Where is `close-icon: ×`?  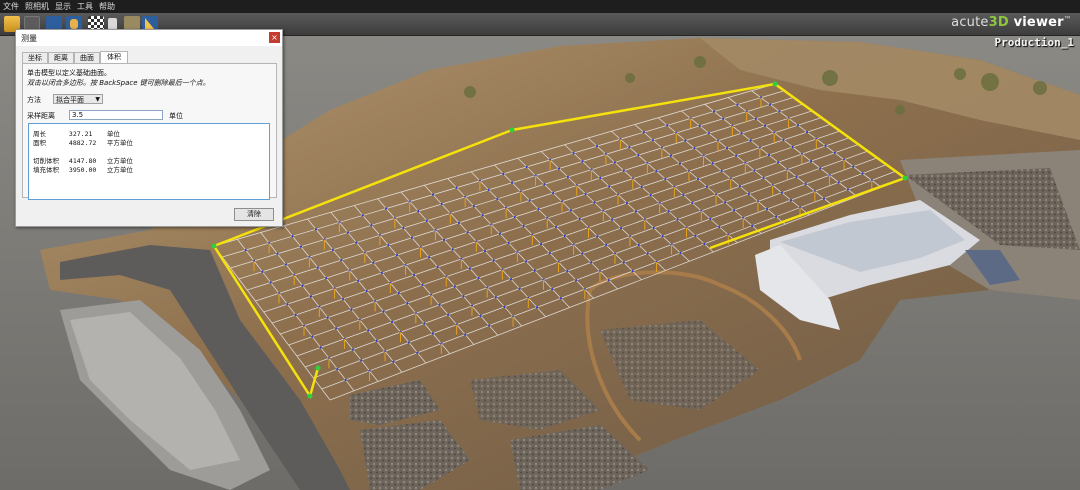
close-icon: × is located at coordinates (274, 37).